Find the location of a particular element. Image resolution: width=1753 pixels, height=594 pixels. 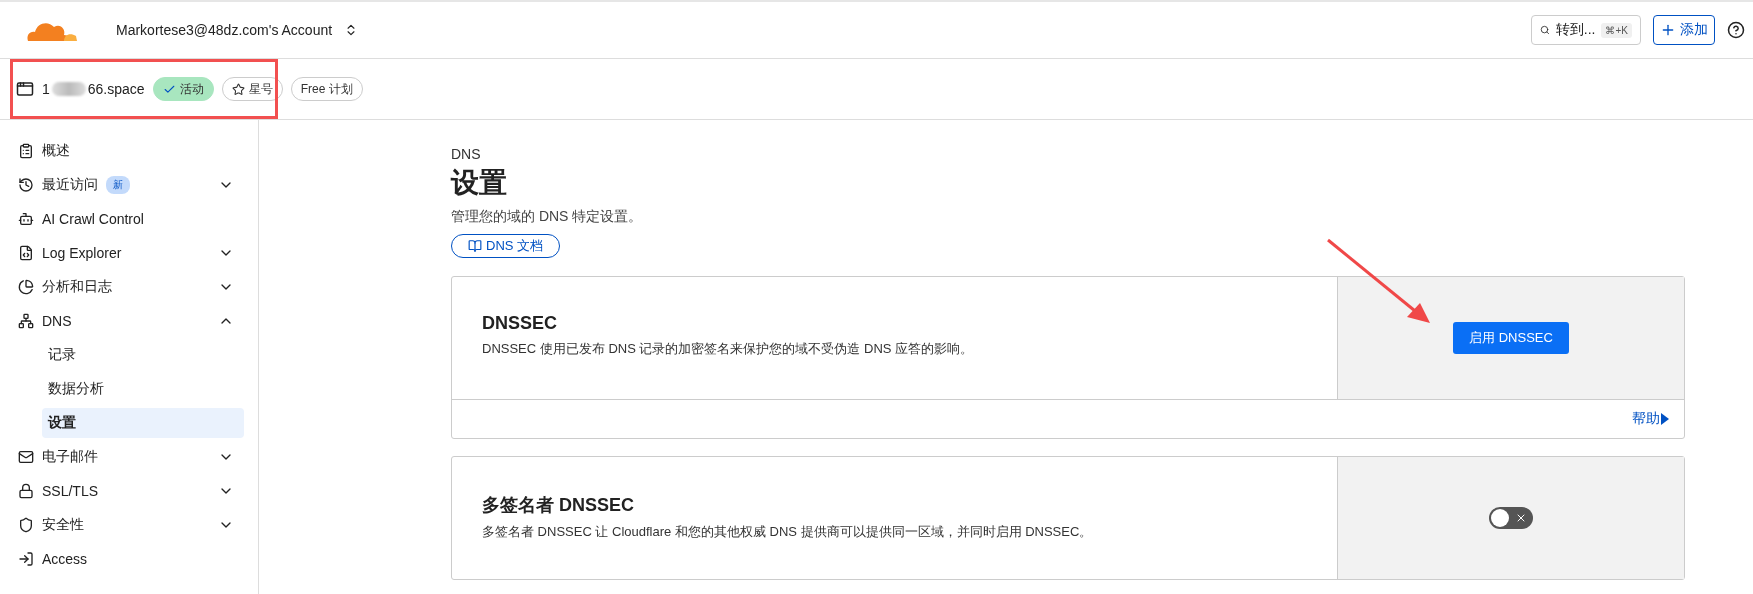

login-icon is located at coordinates (26, 559).